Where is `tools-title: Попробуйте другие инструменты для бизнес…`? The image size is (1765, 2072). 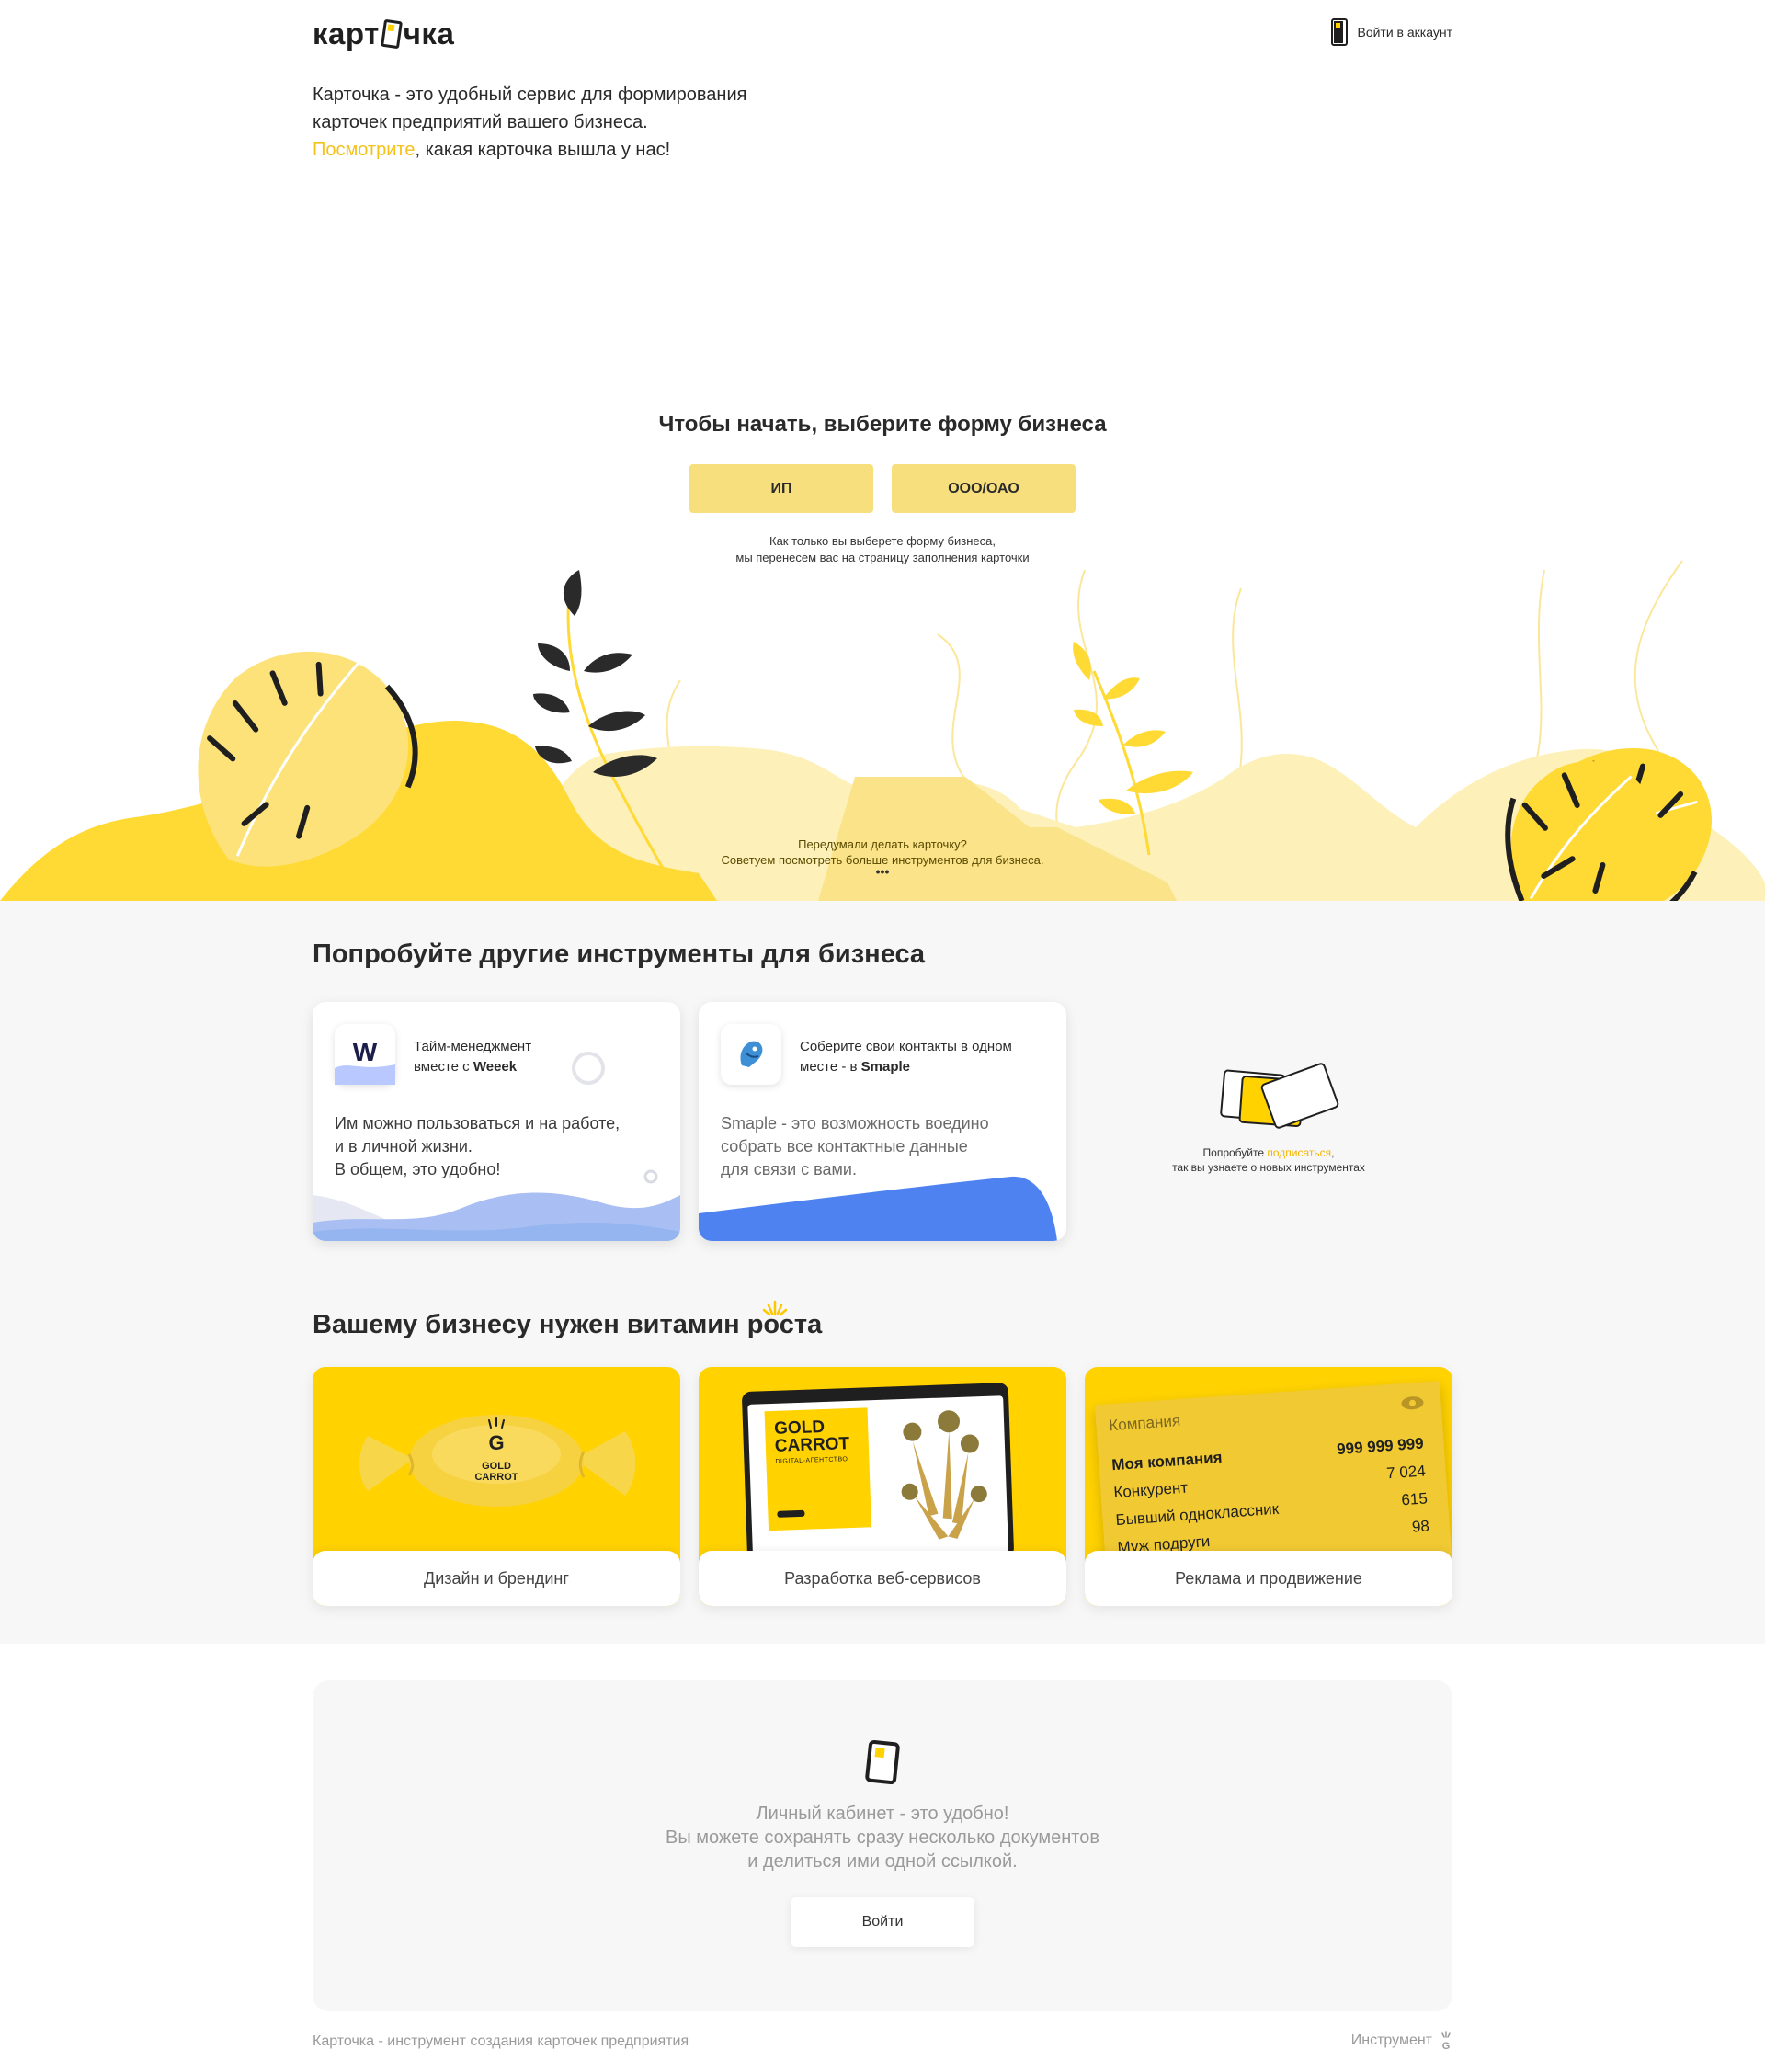
tools-title: Попробуйте другие инструменты для бизнес… is located at coordinates (620, 954).